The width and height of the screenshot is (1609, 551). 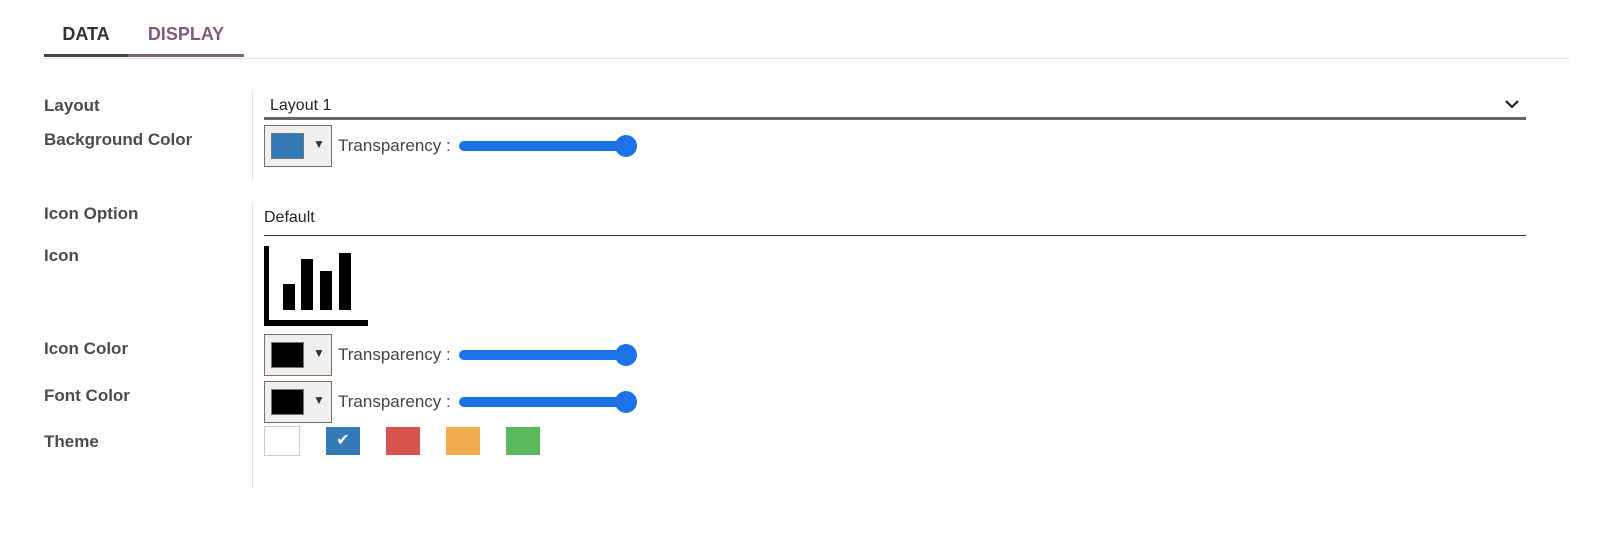 I want to click on tab-display: DISPLAY, so click(x=186, y=36).